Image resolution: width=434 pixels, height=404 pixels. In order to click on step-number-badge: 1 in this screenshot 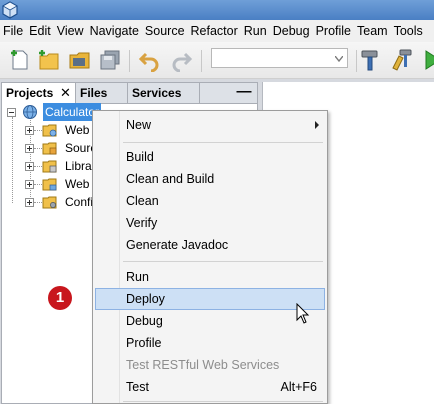, I will do `click(60, 298)`.